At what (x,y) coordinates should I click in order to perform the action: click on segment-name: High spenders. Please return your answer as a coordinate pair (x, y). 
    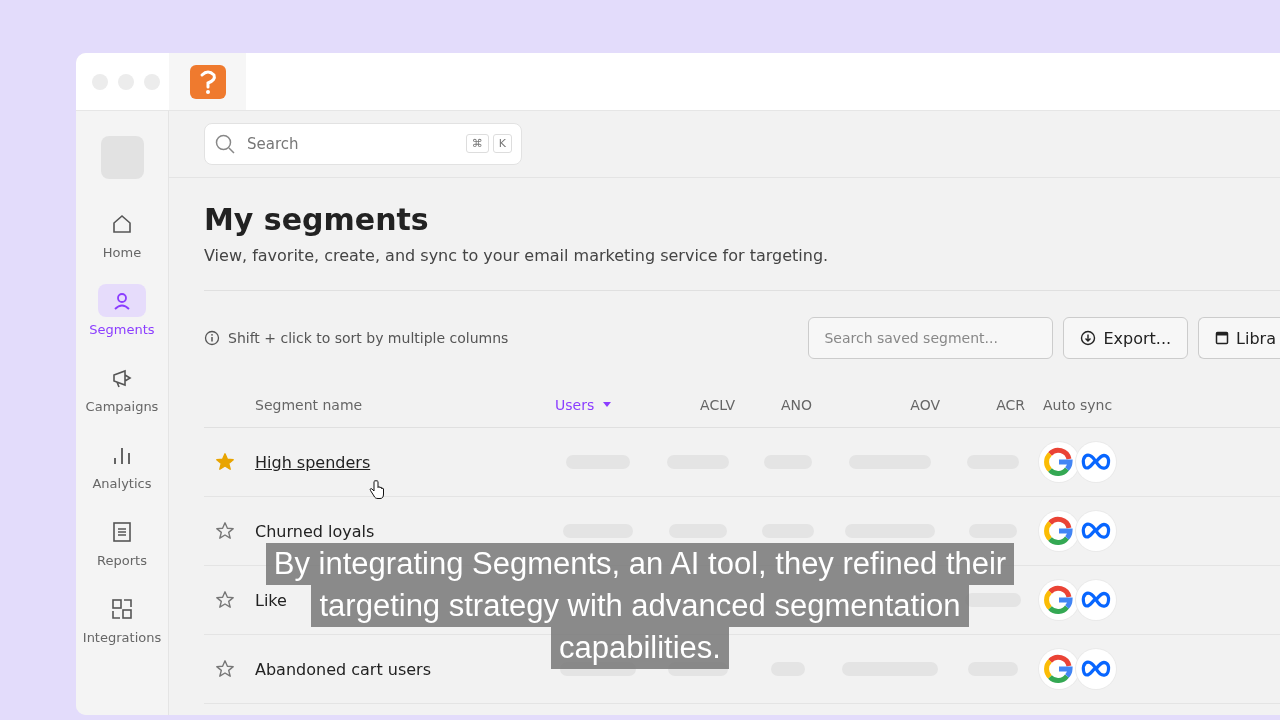
    Looking at the image, I should click on (313, 462).